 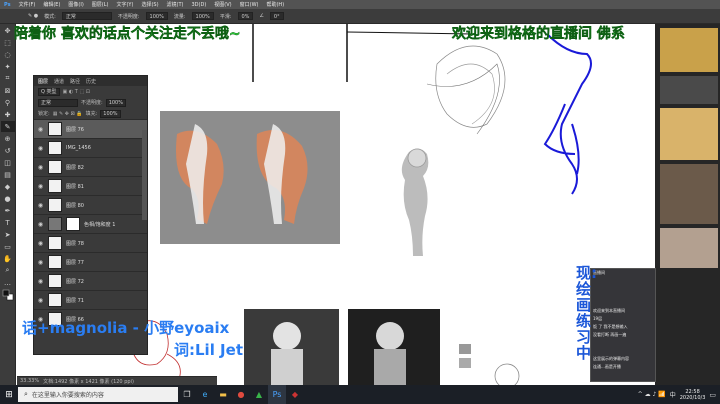 I want to click on tab-channels: 通道, so click(x=59, y=81).